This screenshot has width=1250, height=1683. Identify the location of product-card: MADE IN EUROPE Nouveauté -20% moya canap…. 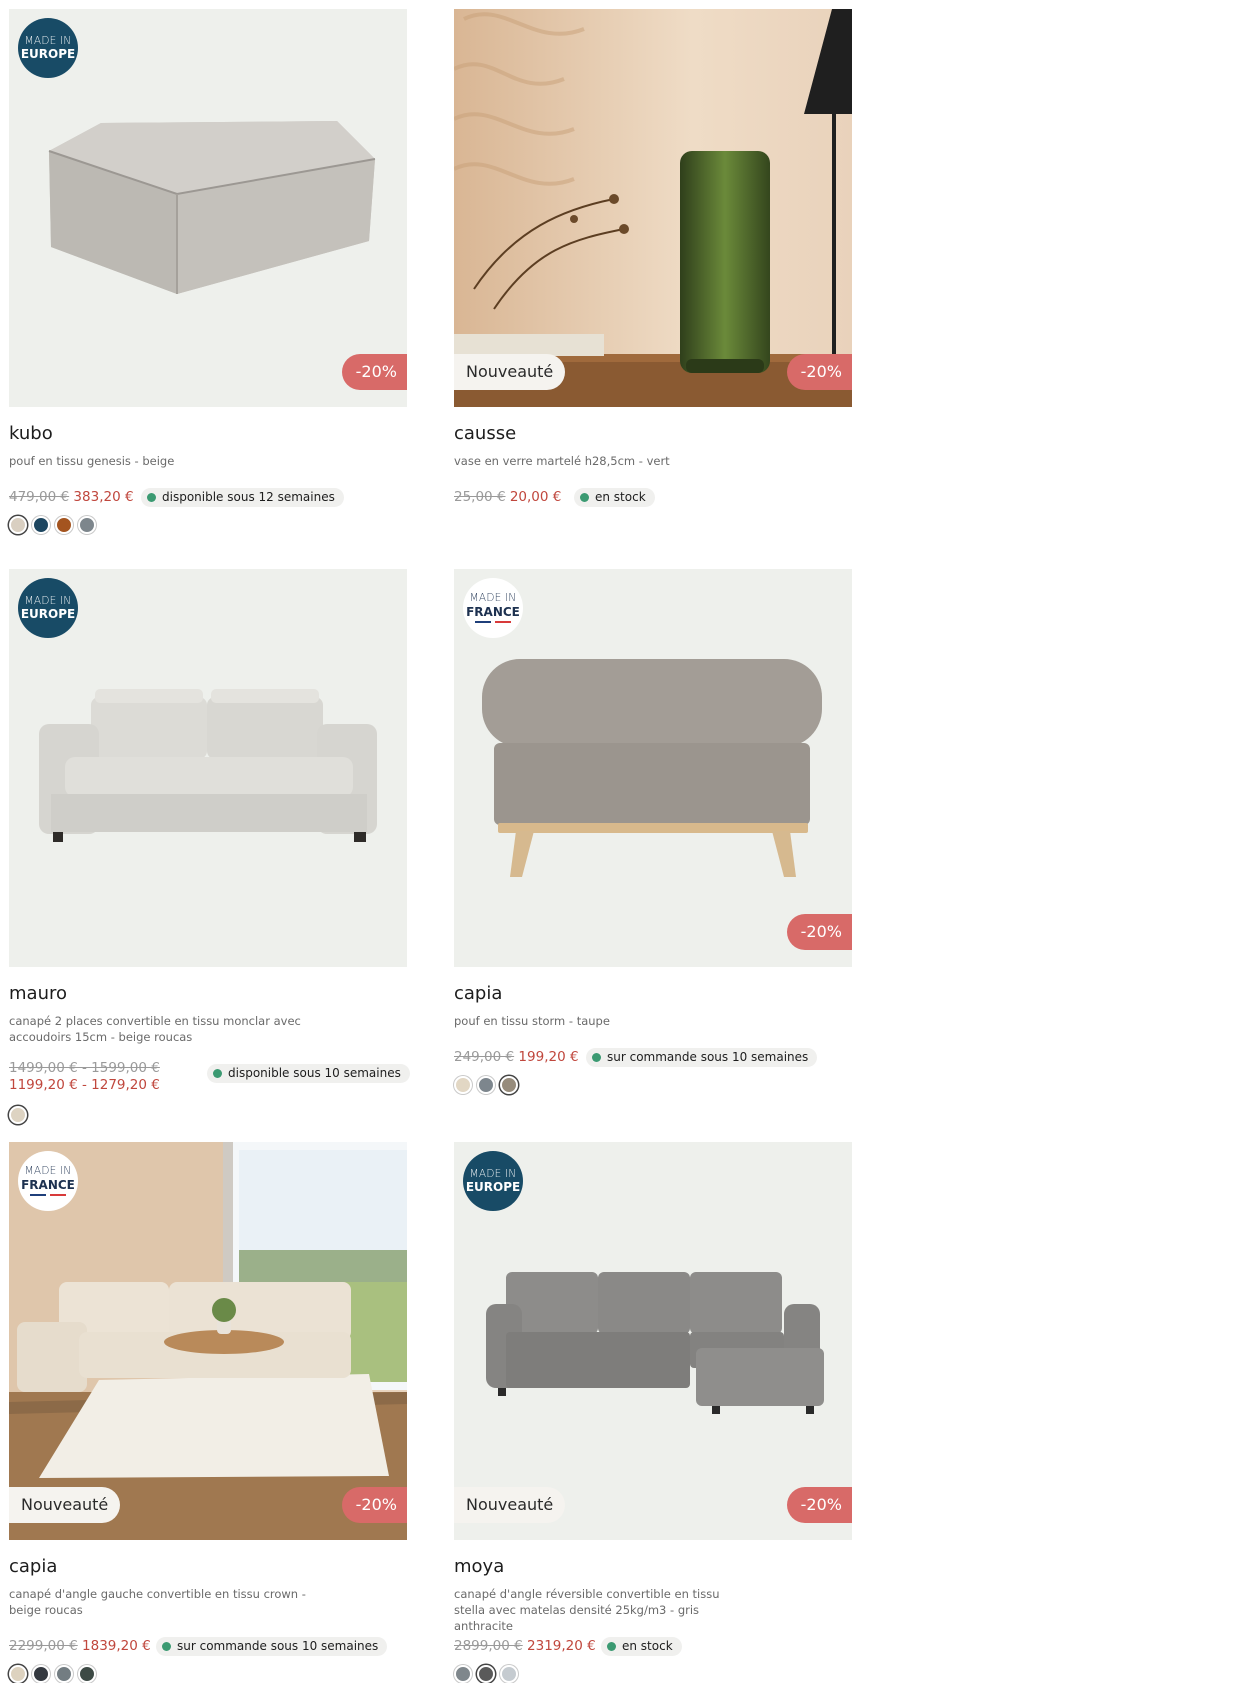
(653, 1412).